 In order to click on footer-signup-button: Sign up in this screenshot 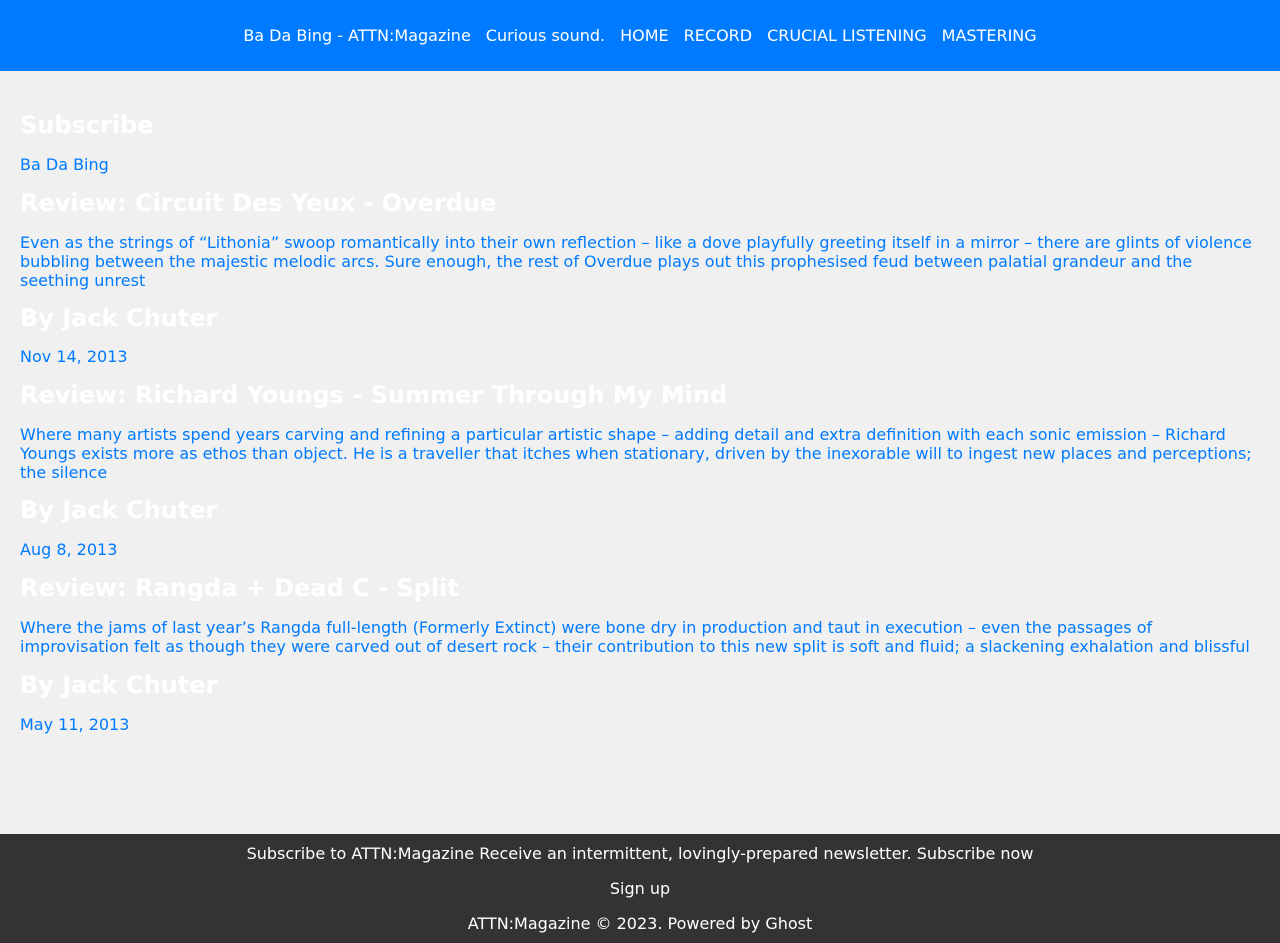, I will do `click(640, 888)`.